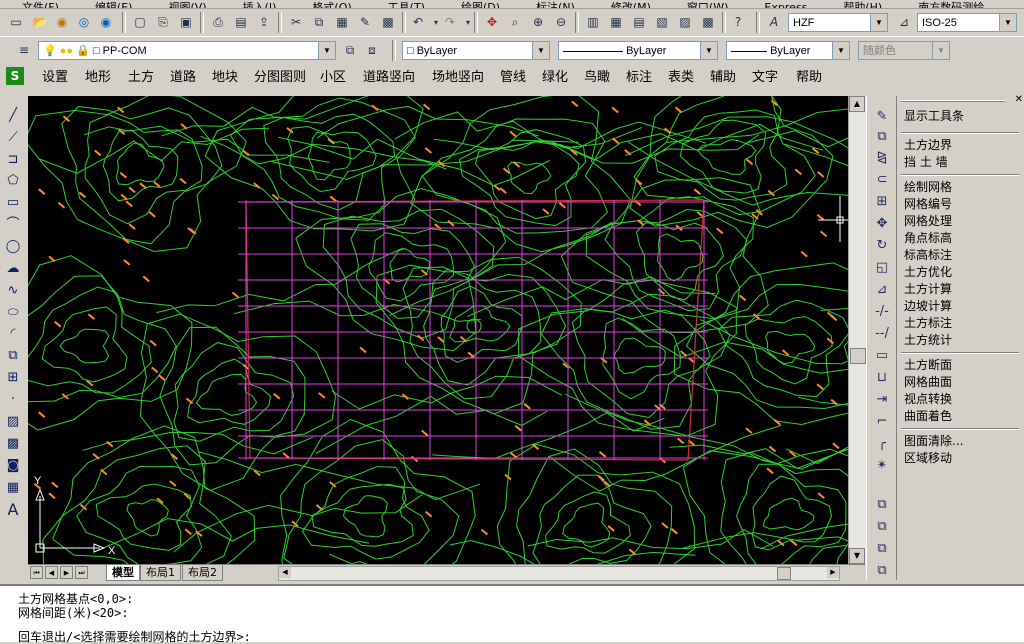 This screenshot has width=1024, height=644. Describe the element at coordinates (662, 22) in the screenshot. I see `sheet-set-icon: ▧` at that location.